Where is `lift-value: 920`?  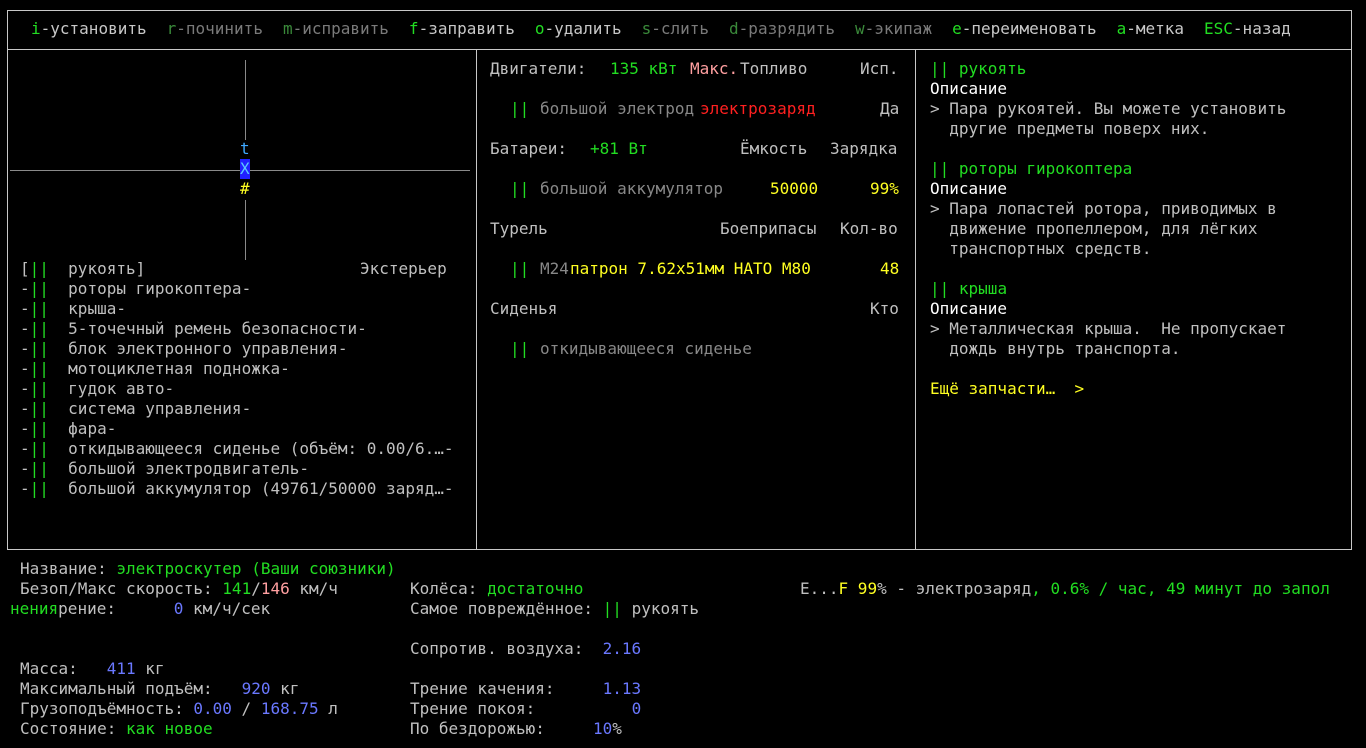
lift-value: 920 is located at coordinates (256, 688).